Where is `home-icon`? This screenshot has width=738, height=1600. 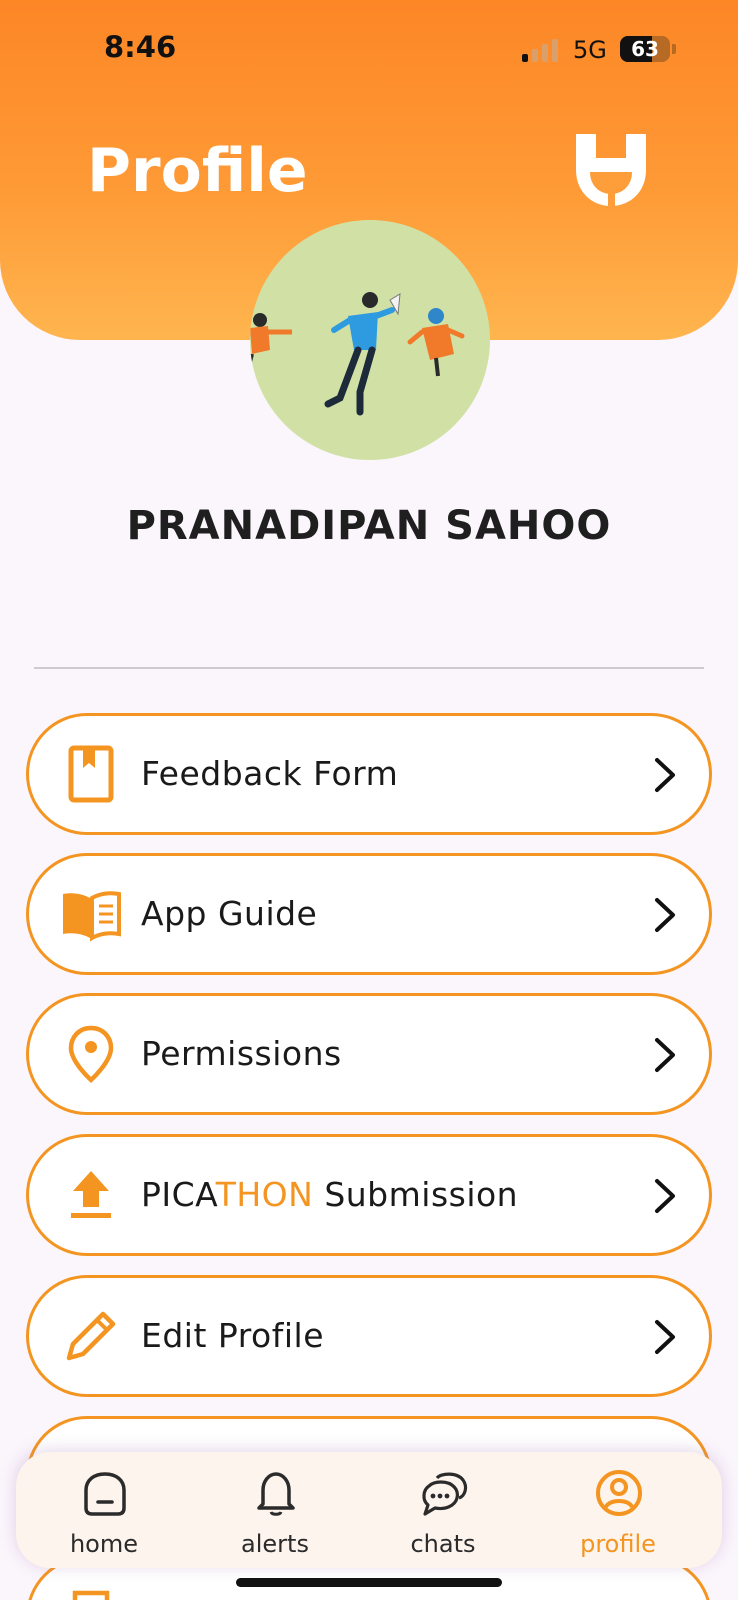
home-icon is located at coordinates (105, 1494).